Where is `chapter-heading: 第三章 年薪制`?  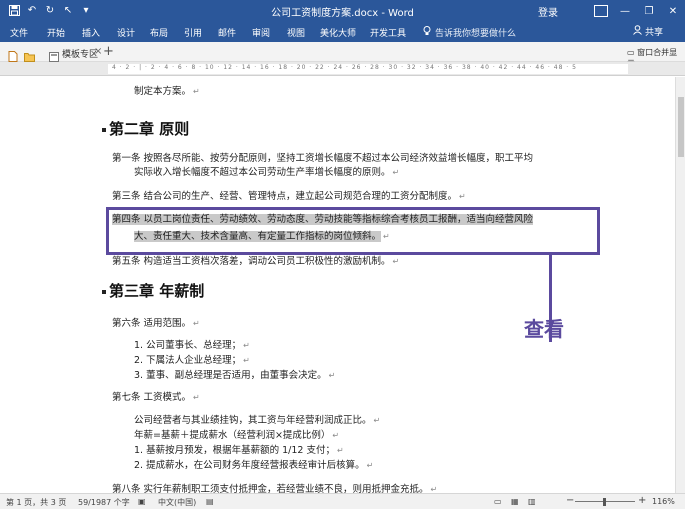
chapter-heading: 第三章 年薪制 is located at coordinates (153, 290).